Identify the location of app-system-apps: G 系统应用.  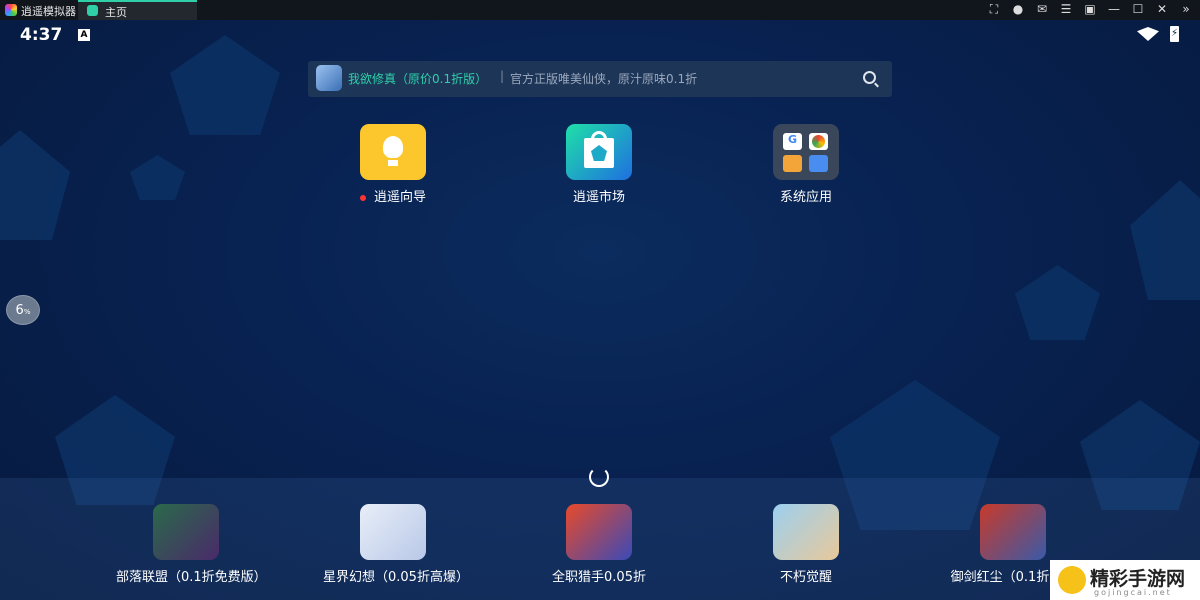
(806, 164).